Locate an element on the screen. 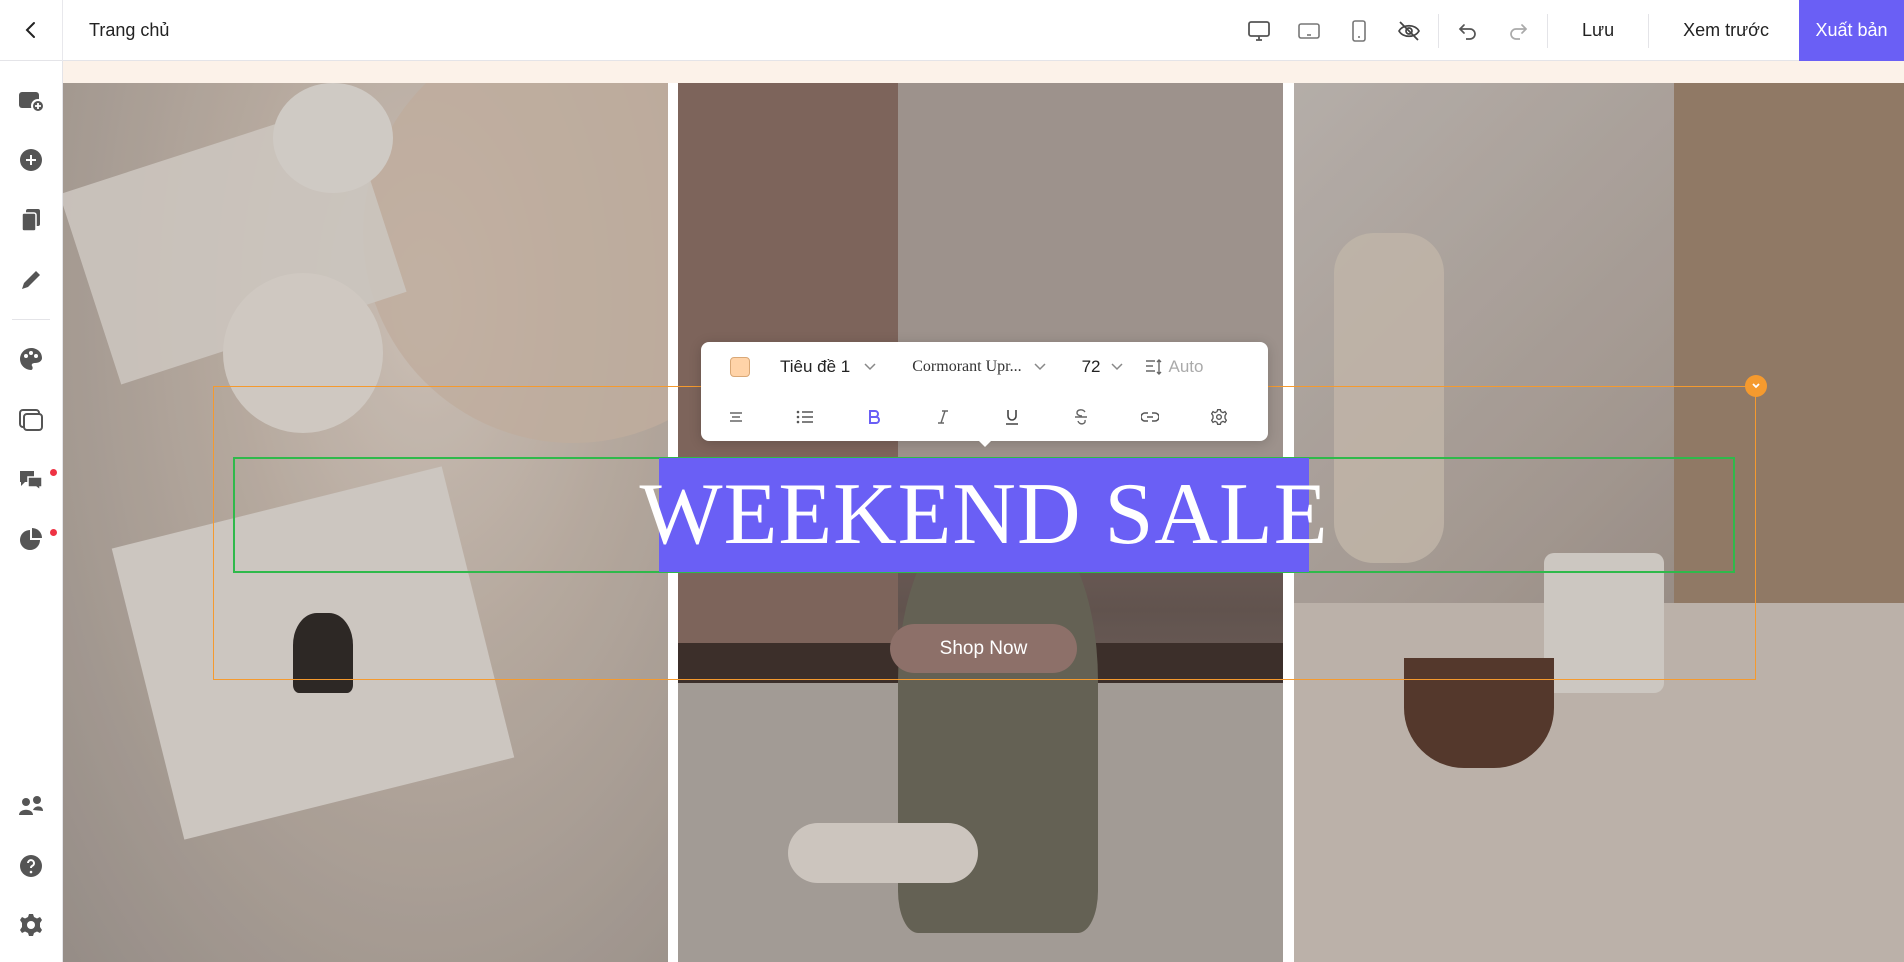 Image resolution: width=1904 pixels, height=962 pixels. hero-headline: WEEKEND SALE is located at coordinates (984, 515).